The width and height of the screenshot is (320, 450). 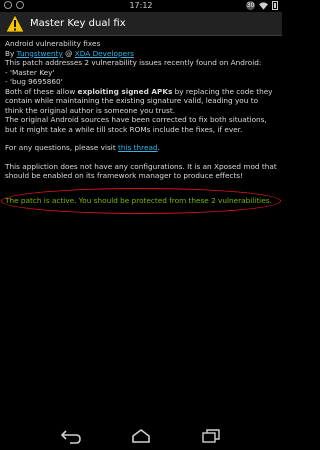 I want to click on page-heading: Android vulnerability fixes, so click(x=53, y=43).